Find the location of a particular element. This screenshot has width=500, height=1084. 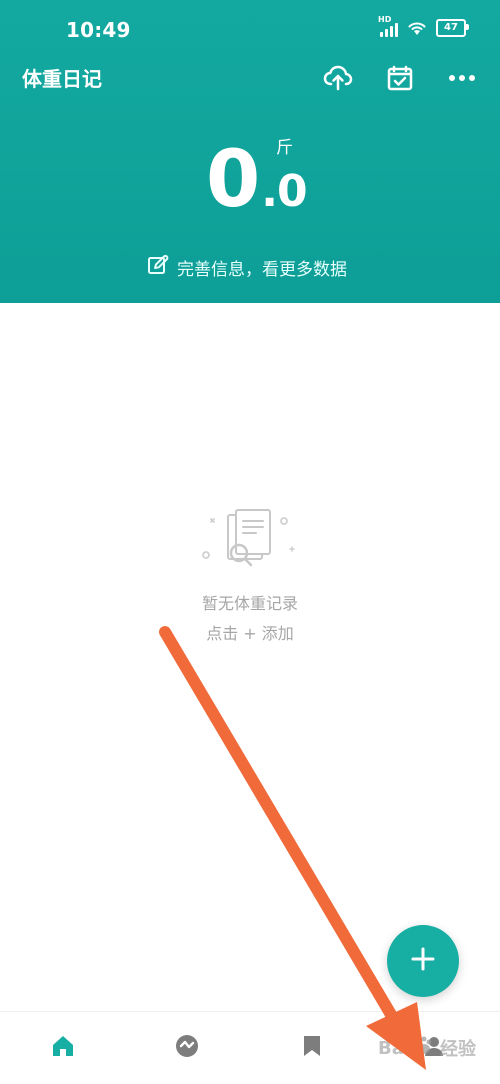

status-bar: 10:49 HD 47 is located at coordinates (250, 30).